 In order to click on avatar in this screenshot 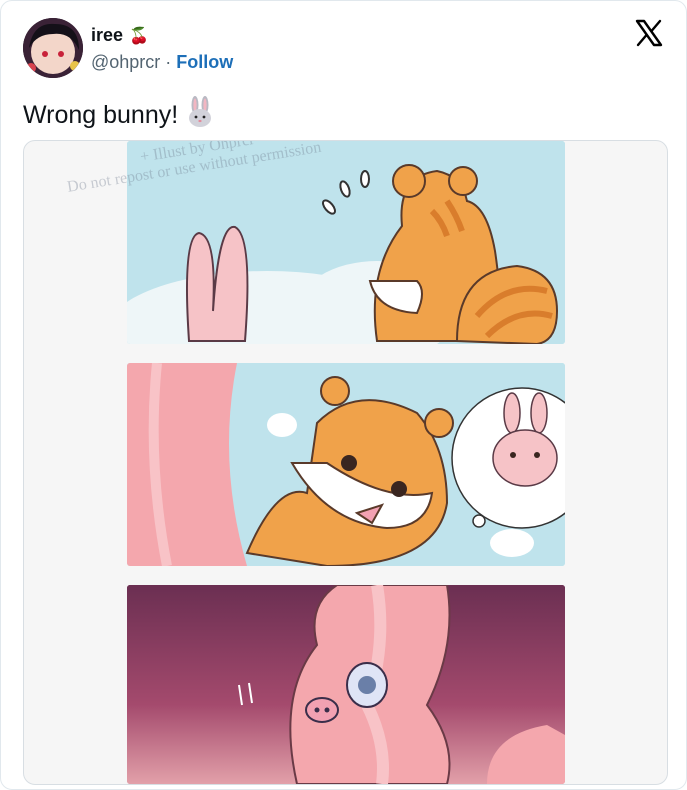, I will do `click(53, 48)`.